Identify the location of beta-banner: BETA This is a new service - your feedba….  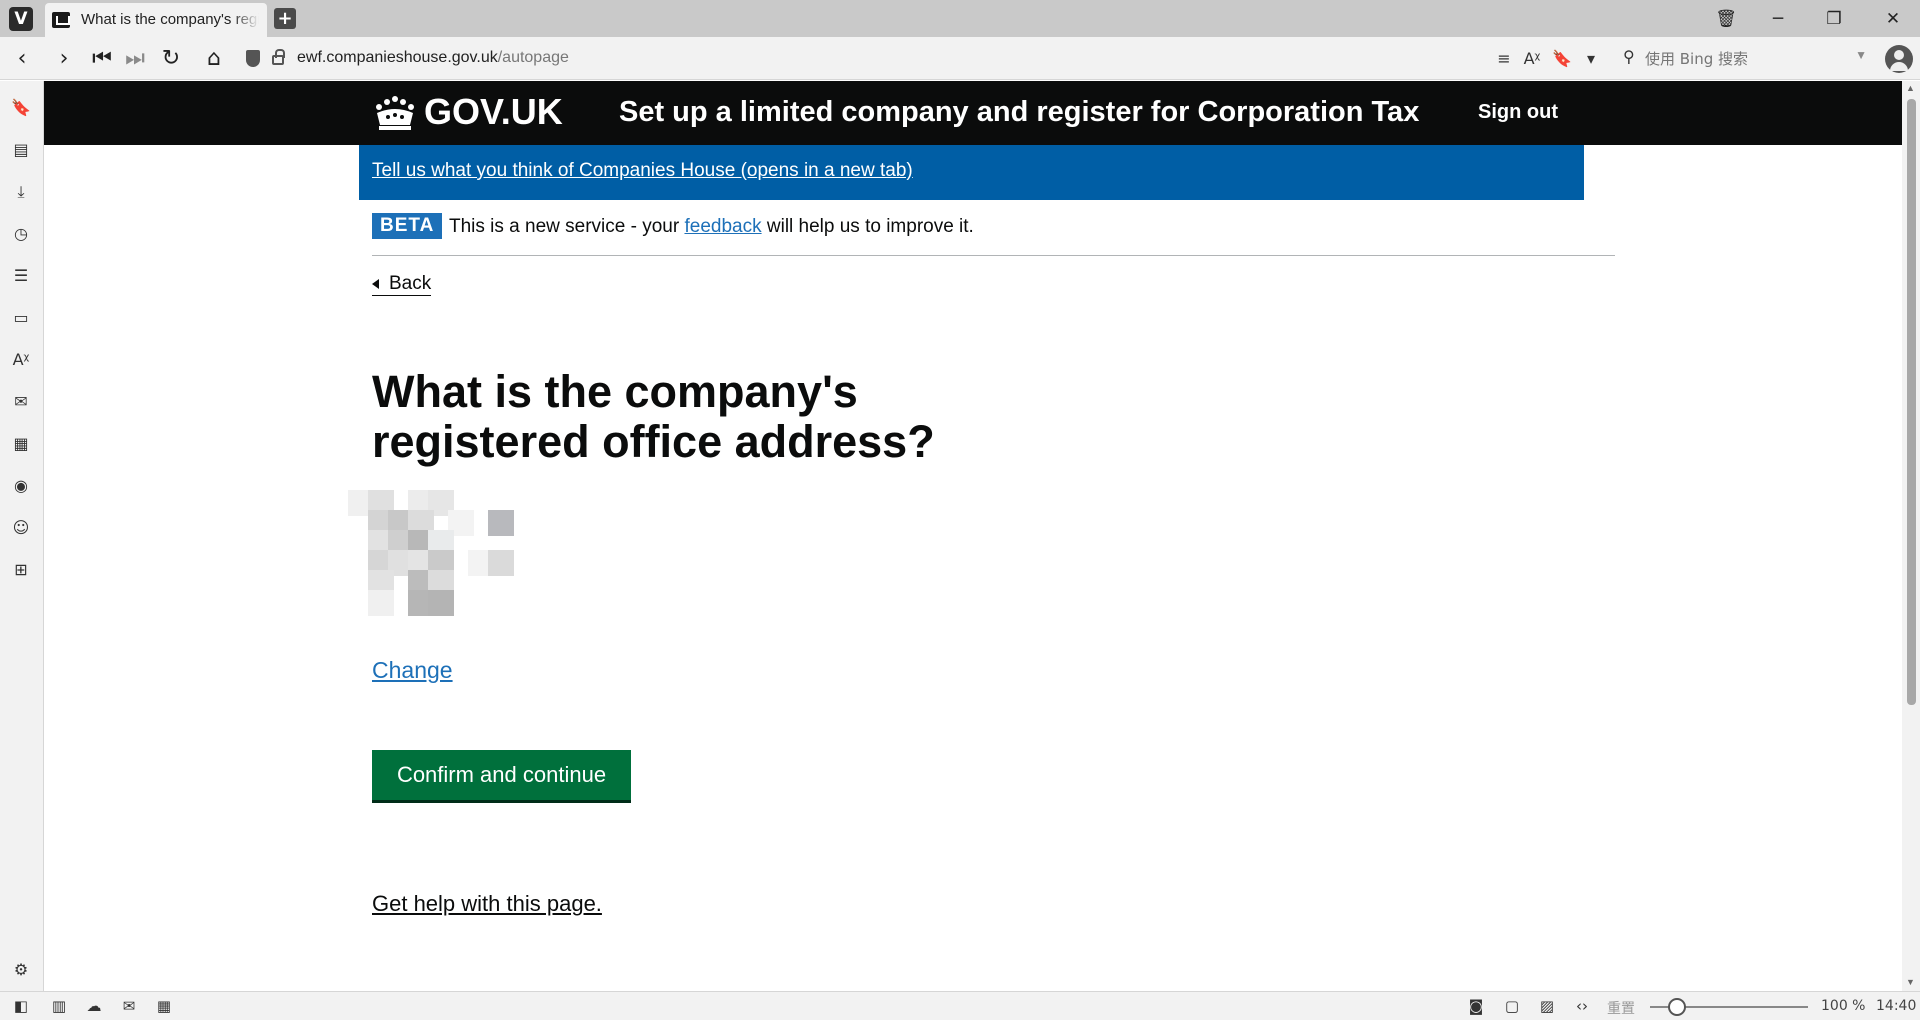
(993, 234).